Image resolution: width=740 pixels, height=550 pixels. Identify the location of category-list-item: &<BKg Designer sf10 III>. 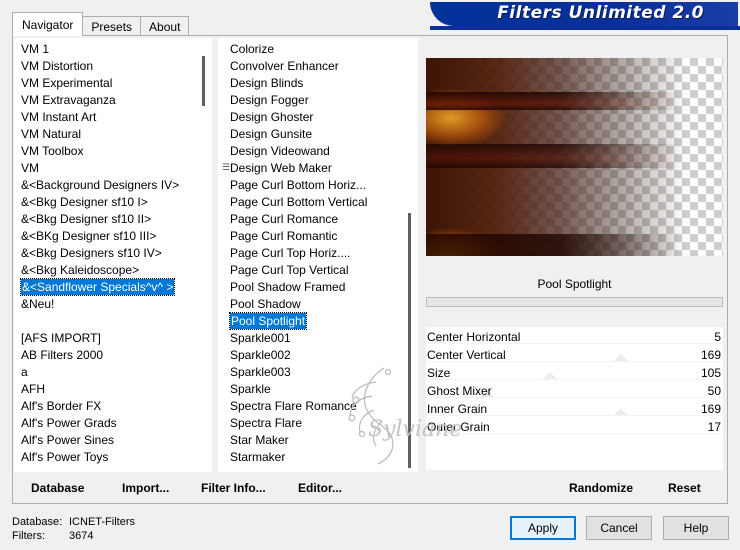
(105, 236).